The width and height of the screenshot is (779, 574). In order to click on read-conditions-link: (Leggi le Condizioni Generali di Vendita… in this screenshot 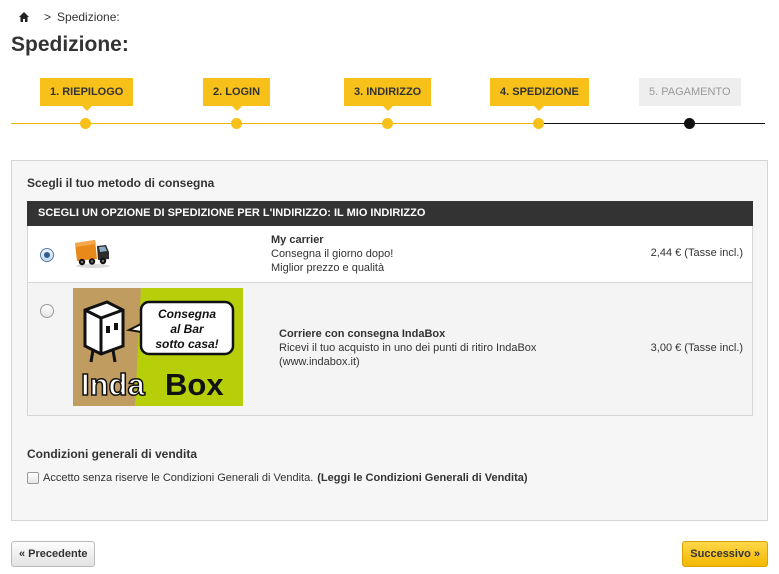, I will do `click(422, 478)`.